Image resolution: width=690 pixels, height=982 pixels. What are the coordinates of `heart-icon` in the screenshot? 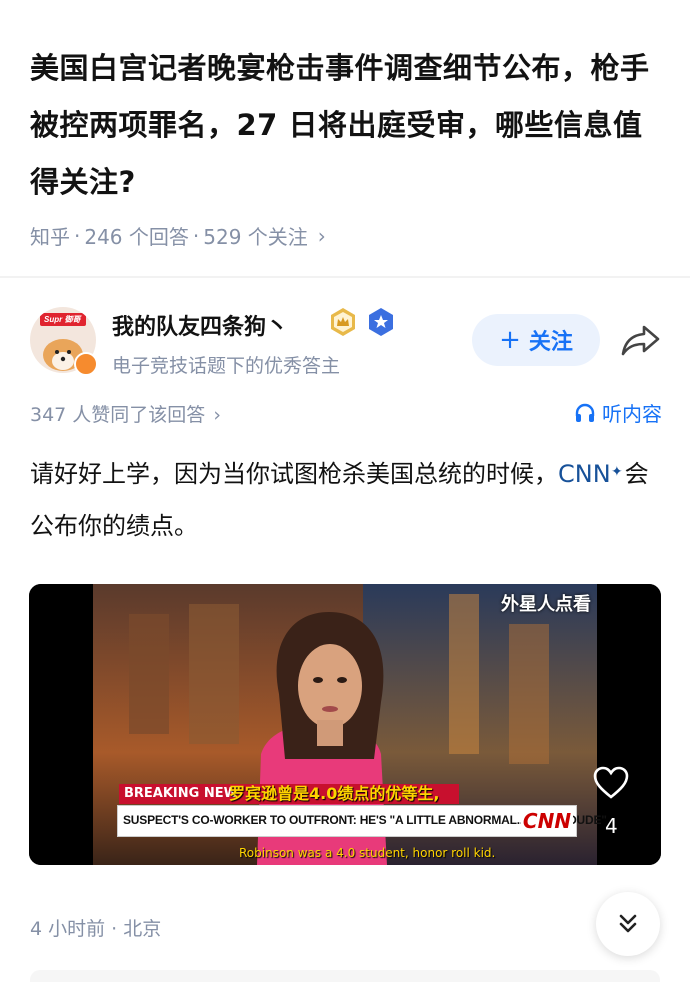 It's located at (611, 783).